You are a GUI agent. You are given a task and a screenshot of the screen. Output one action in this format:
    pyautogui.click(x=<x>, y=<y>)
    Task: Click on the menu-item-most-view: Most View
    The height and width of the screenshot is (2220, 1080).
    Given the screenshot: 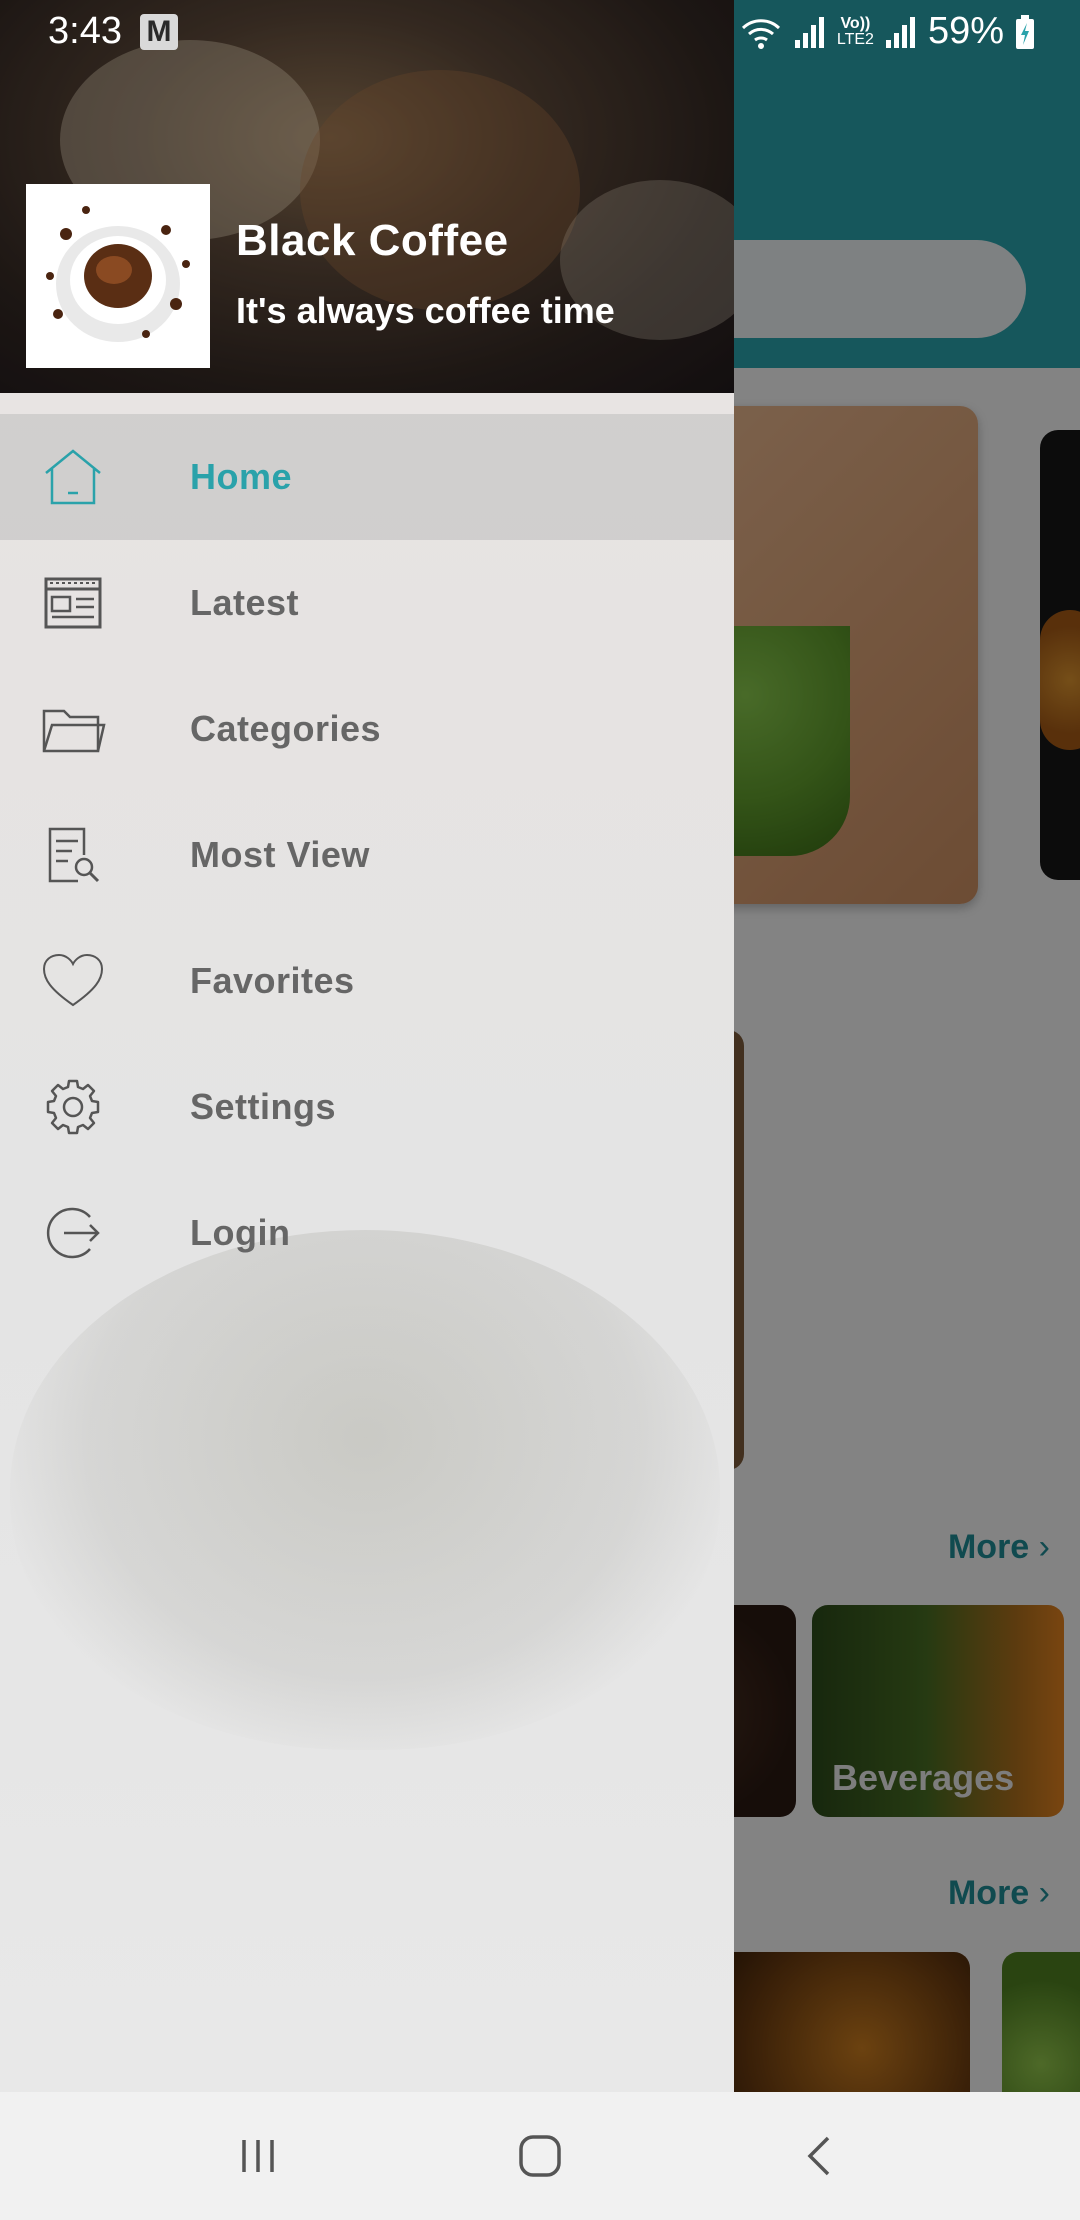 What is the action you would take?
    pyautogui.click(x=367, y=855)
    